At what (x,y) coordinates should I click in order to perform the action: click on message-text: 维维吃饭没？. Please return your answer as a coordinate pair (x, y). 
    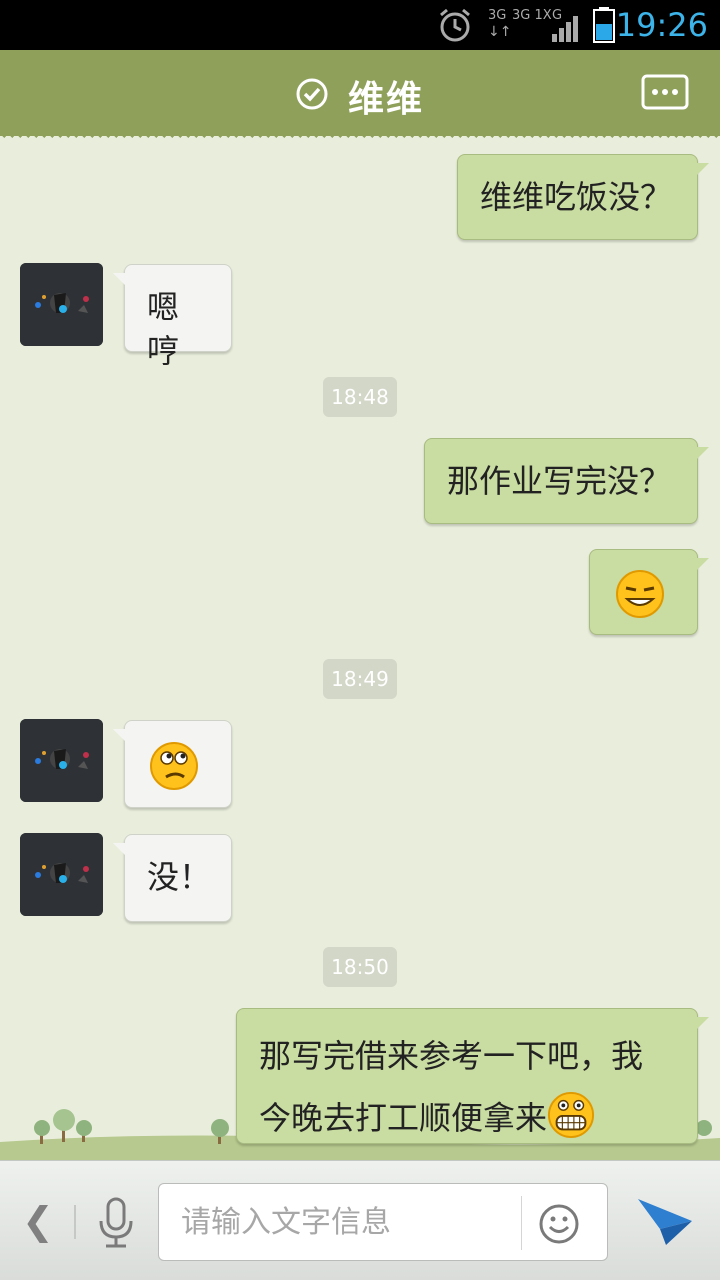
    Looking at the image, I should click on (576, 197).